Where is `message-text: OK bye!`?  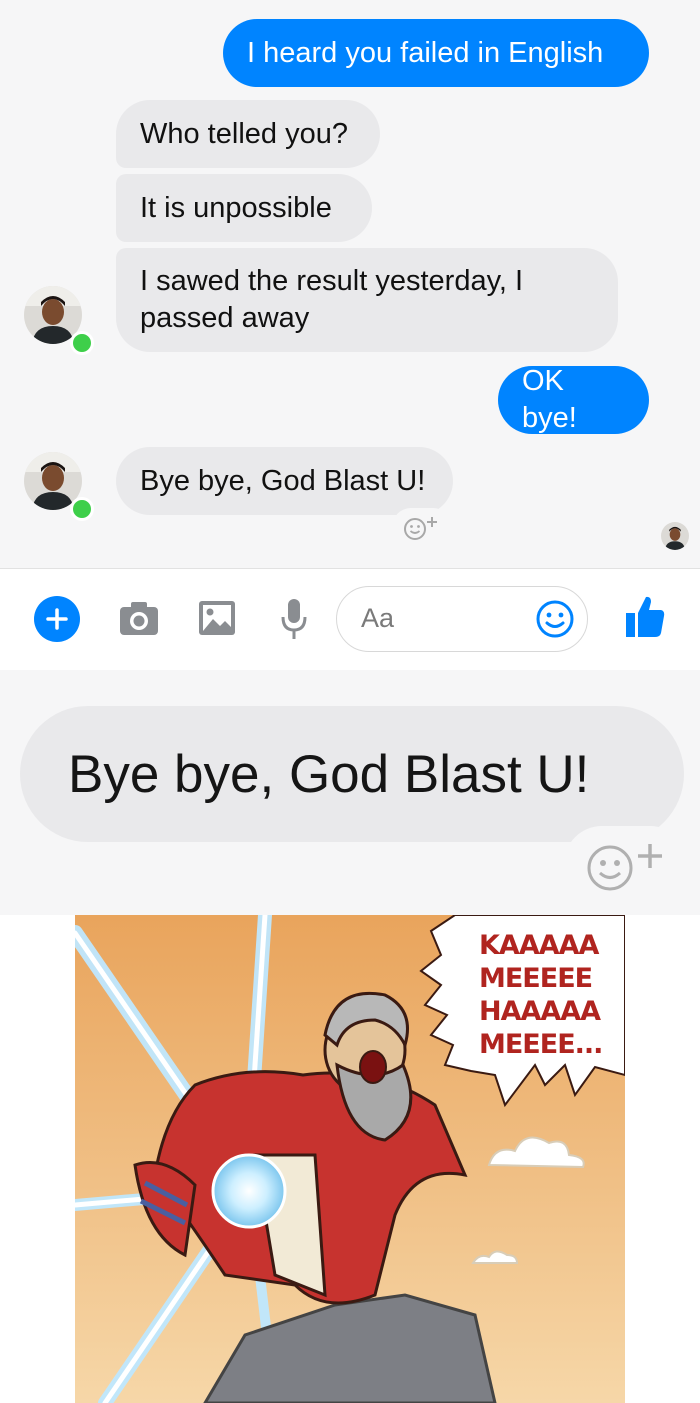 message-text: OK bye! is located at coordinates (549, 399).